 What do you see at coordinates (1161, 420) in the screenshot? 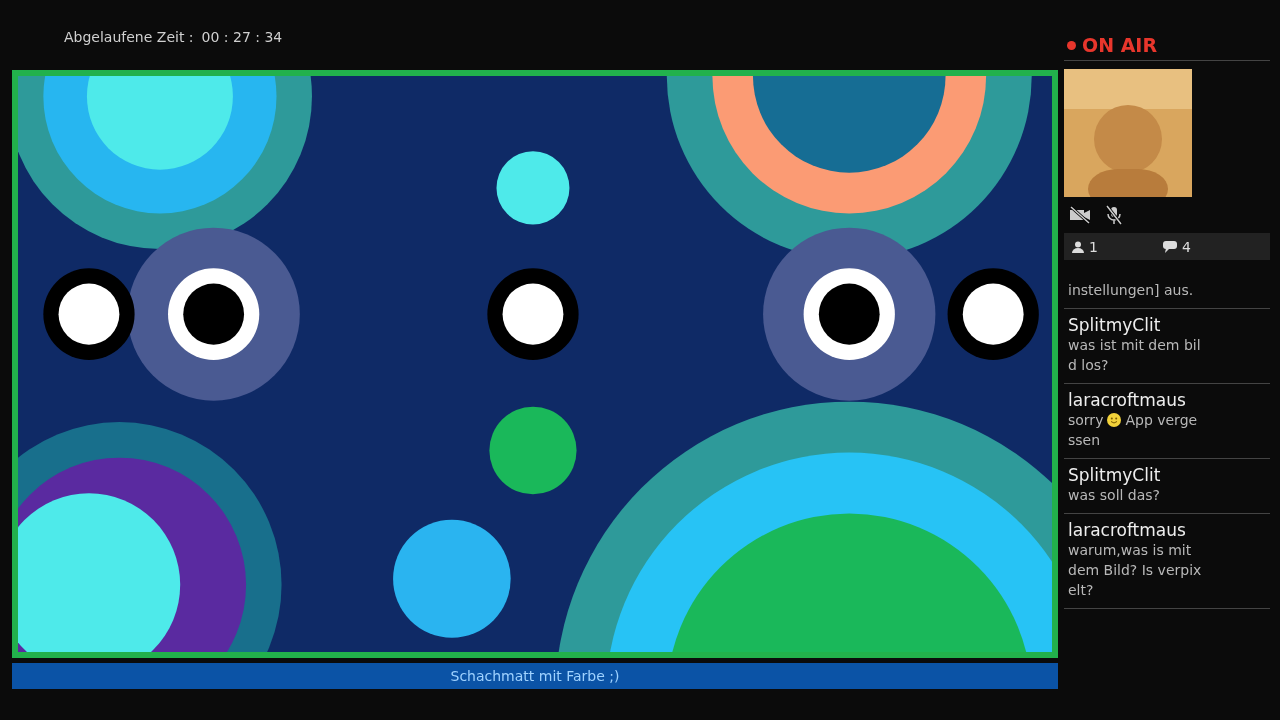
I see `chat-message: App verge` at bounding box center [1161, 420].